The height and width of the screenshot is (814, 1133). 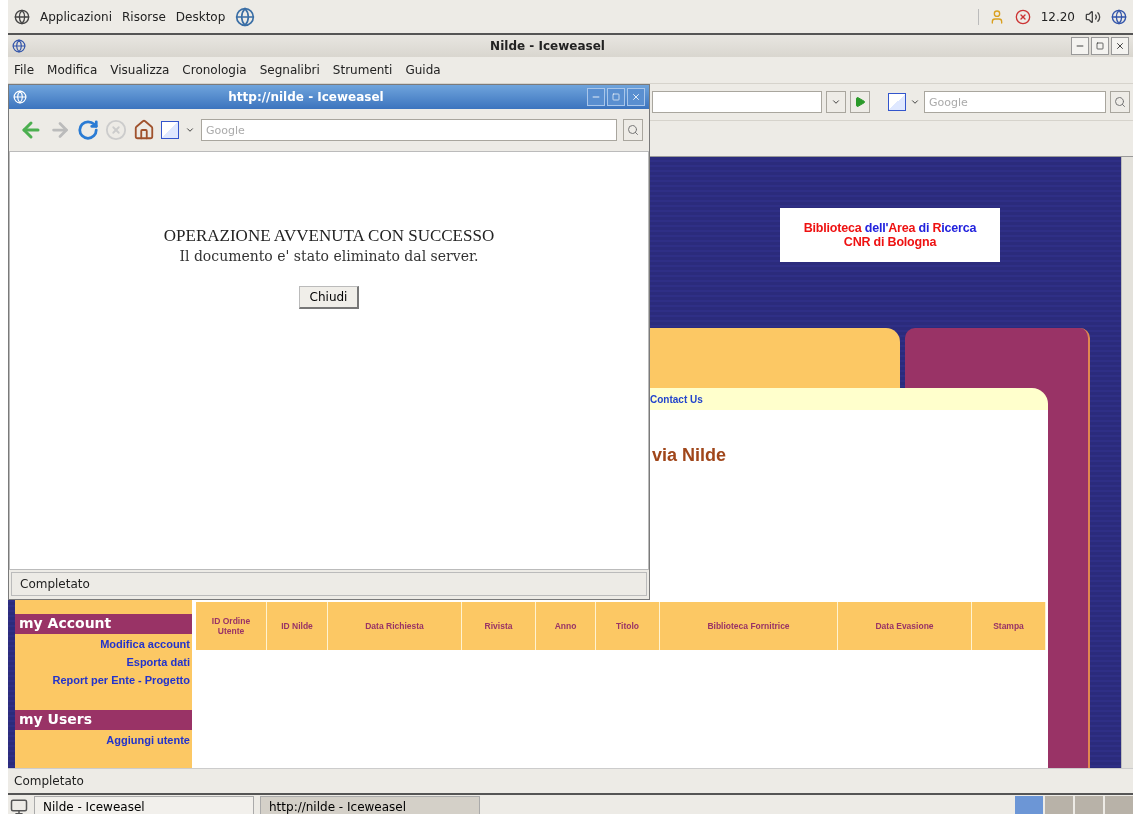 What do you see at coordinates (103, 624) in the screenshot?
I see `sidebar-heading: my Account` at bounding box center [103, 624].